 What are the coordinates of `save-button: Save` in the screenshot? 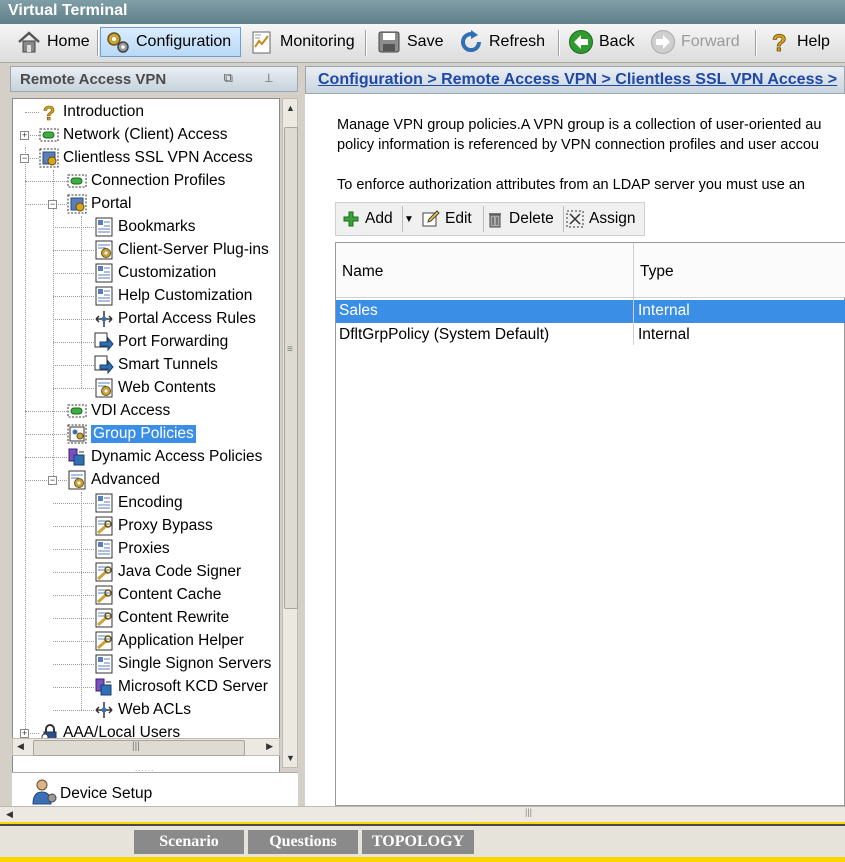 It's located at (409, 42).